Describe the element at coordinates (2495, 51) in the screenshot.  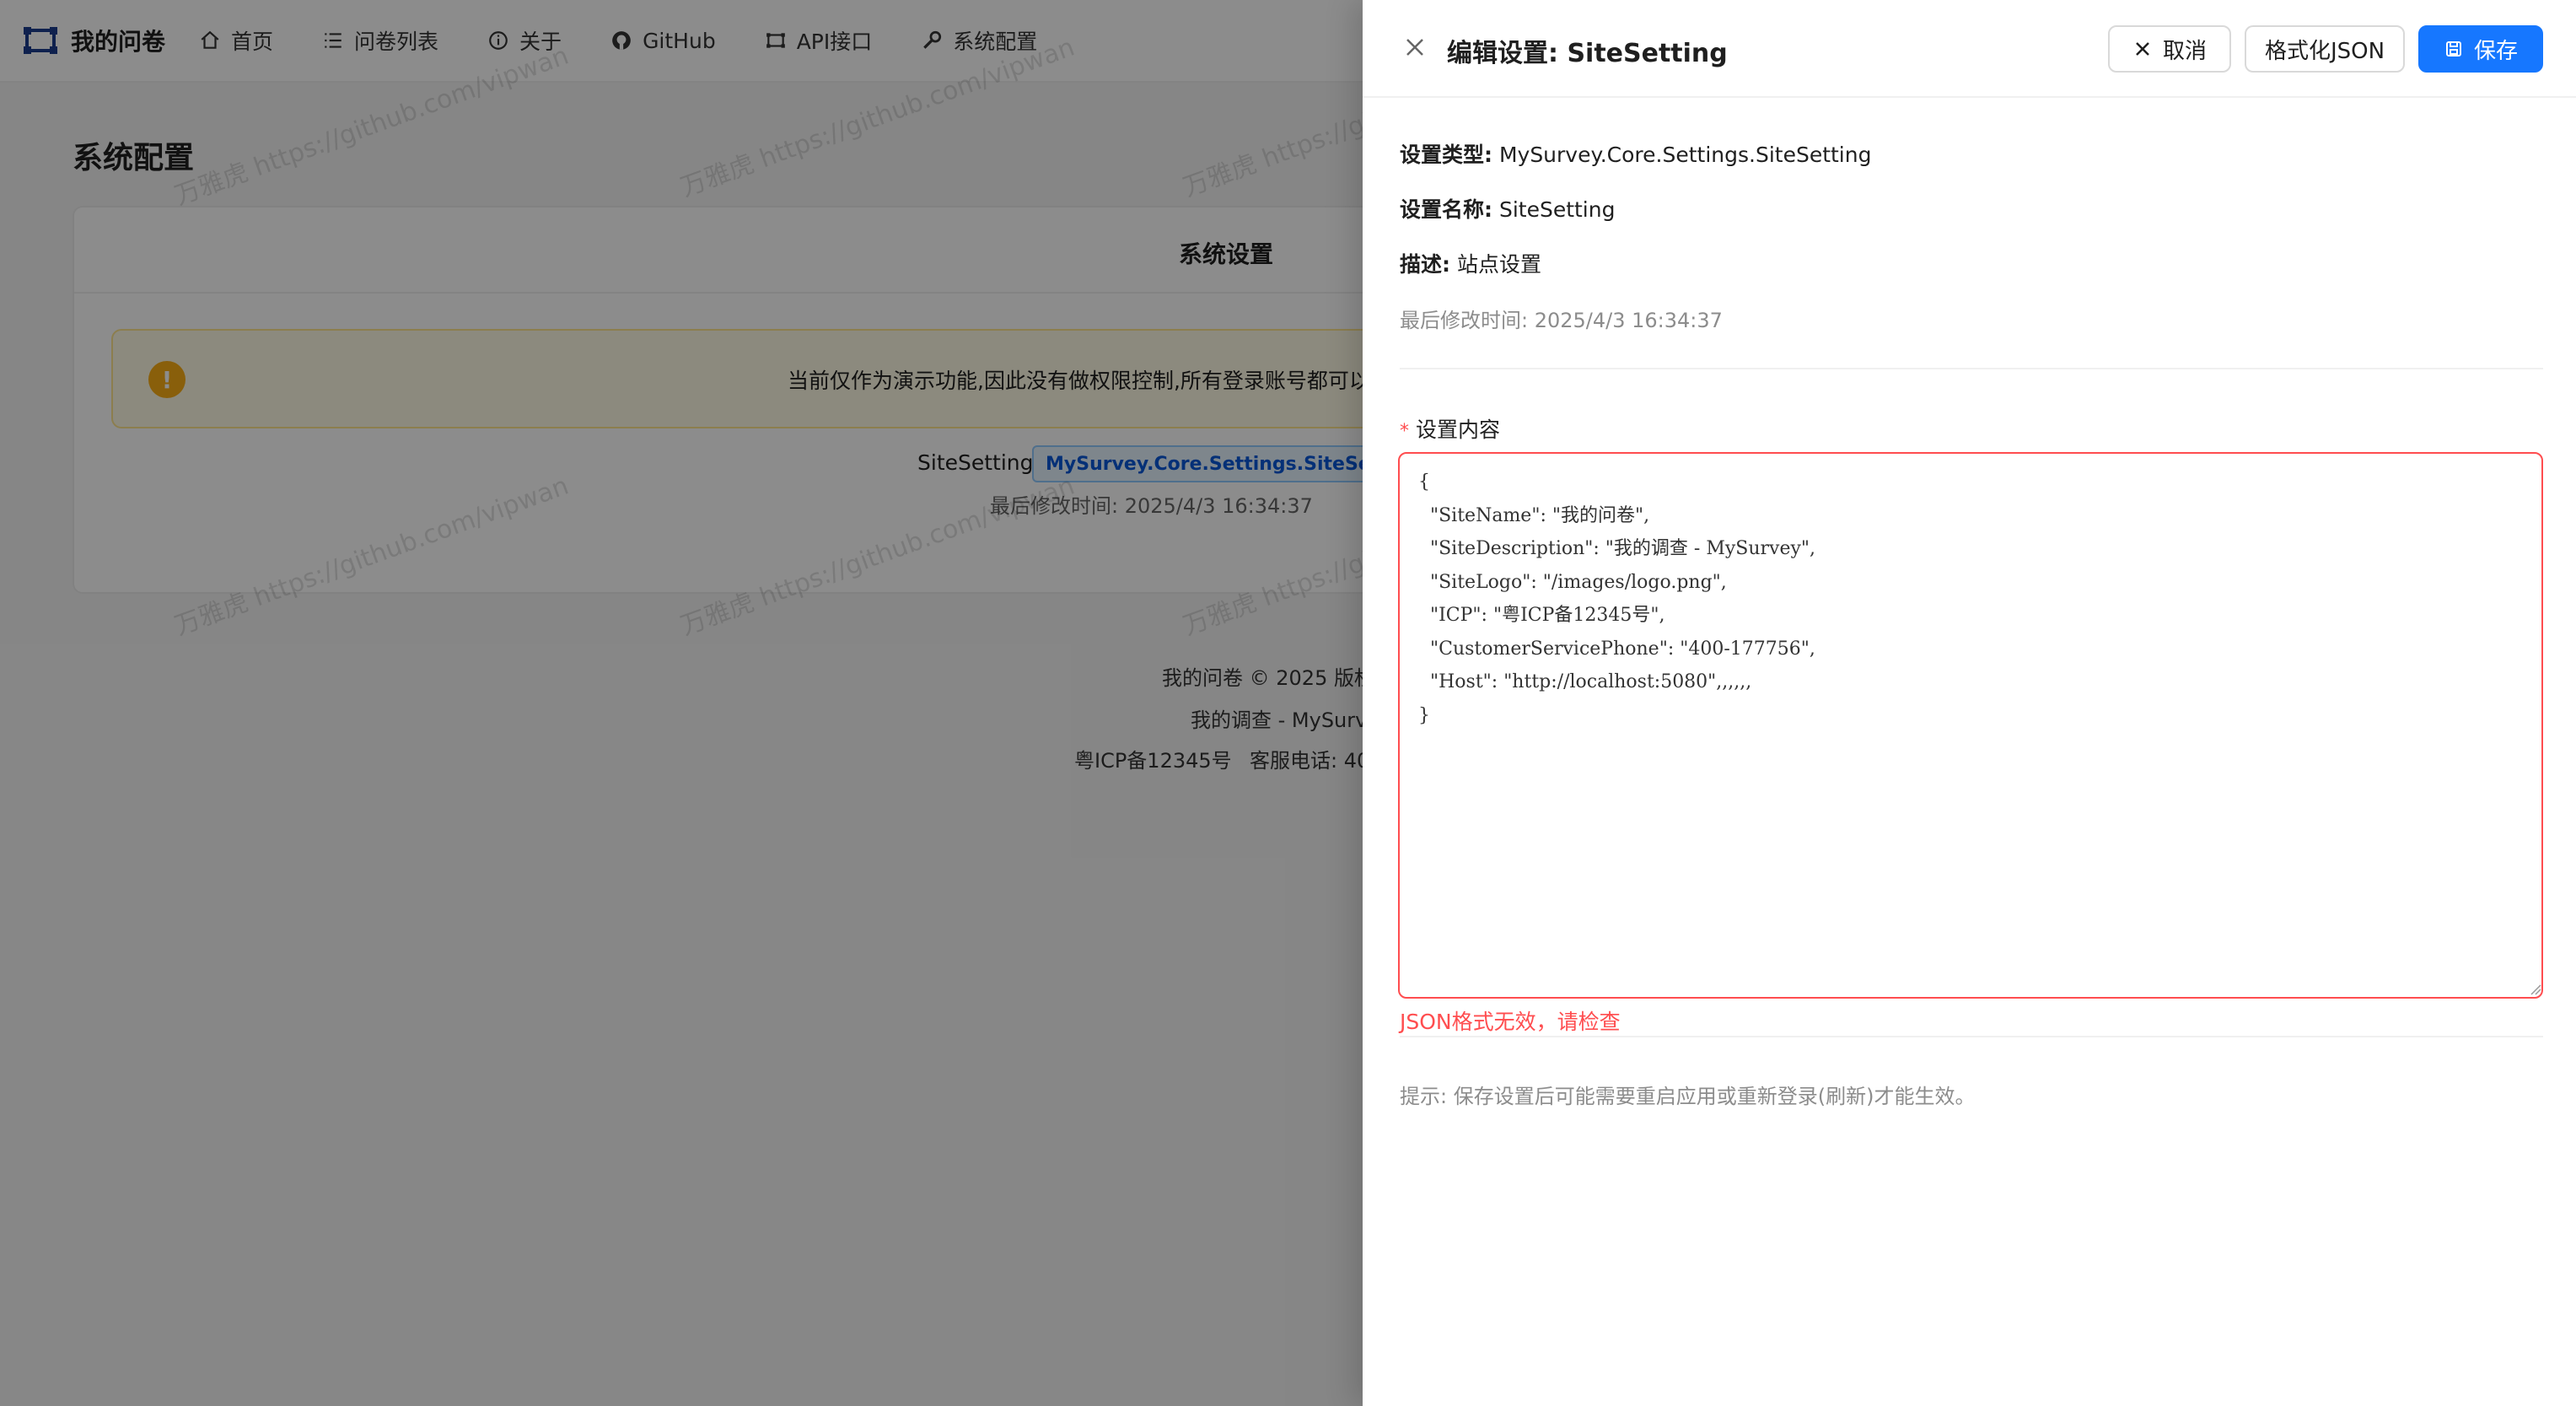
I see `save-label: 保存` at that location.